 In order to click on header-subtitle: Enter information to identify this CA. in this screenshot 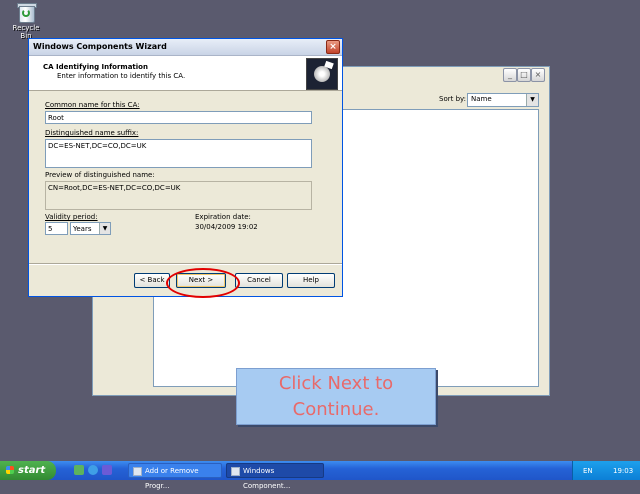, I will do `click(121, 76)`.